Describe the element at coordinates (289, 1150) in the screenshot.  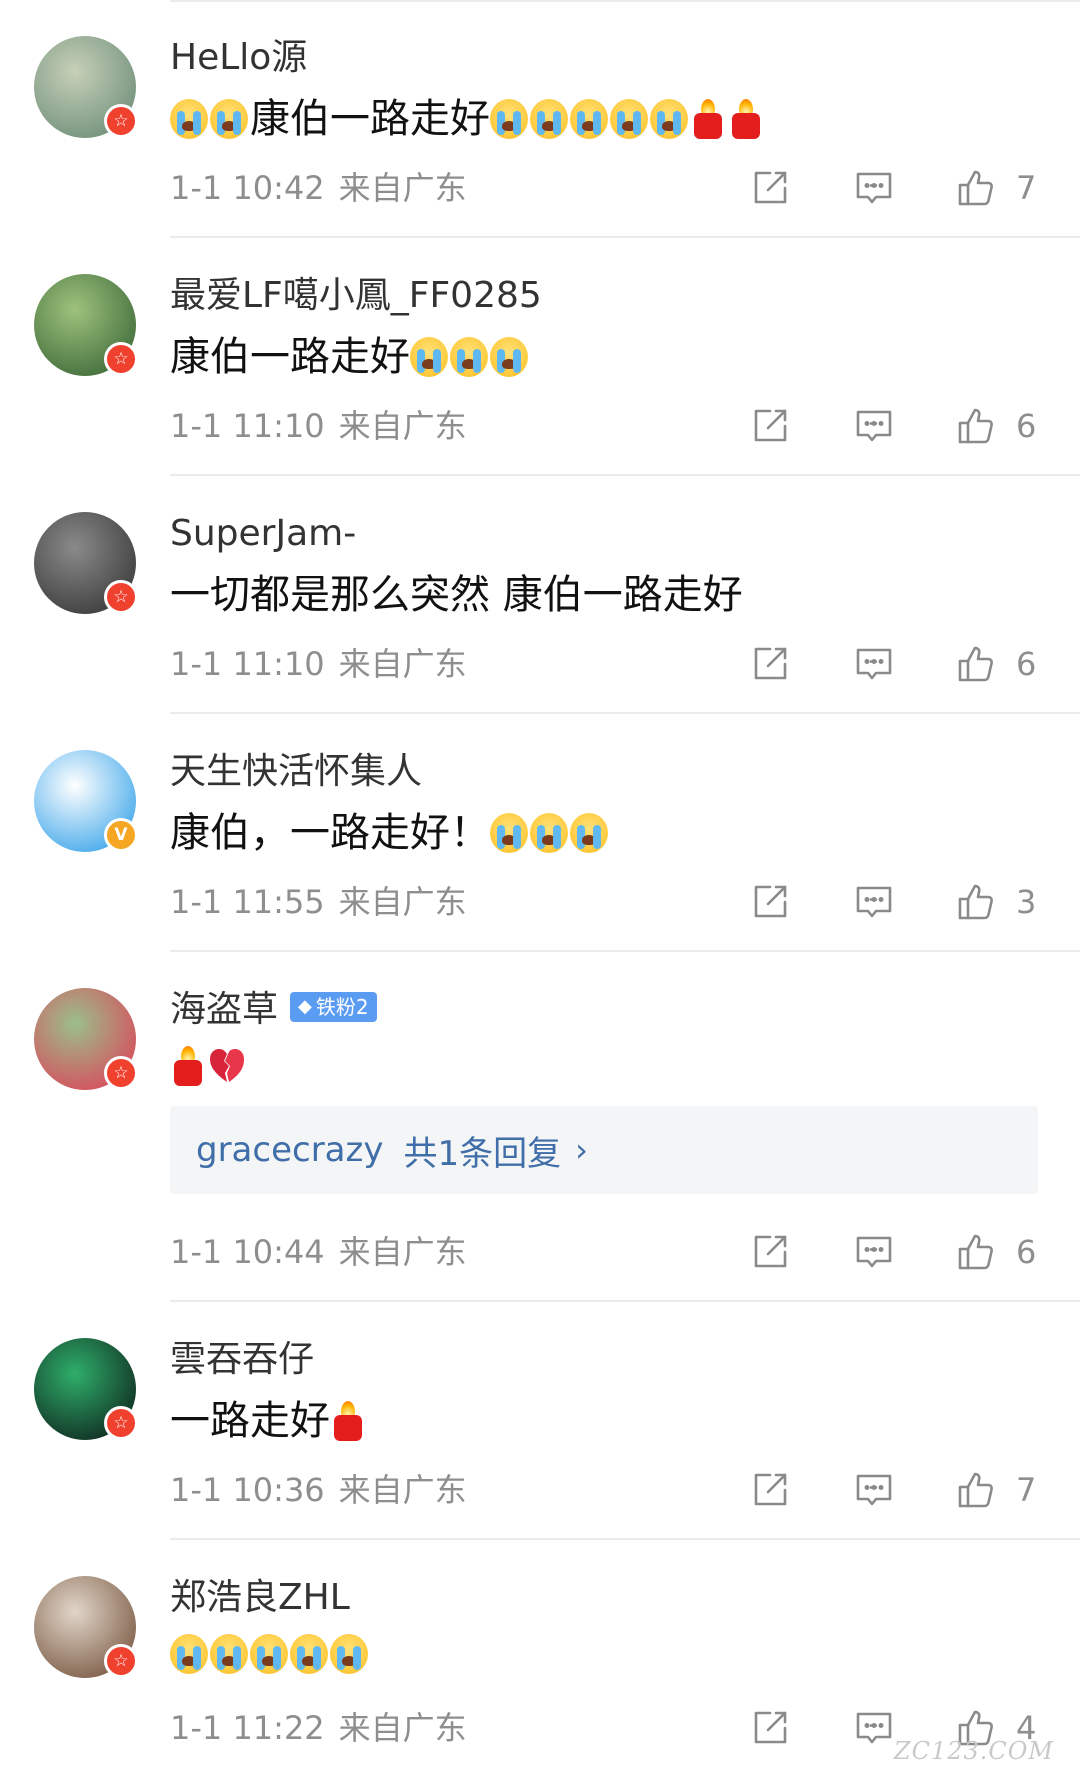
I see `reply-user: gracecrazy` at that location.